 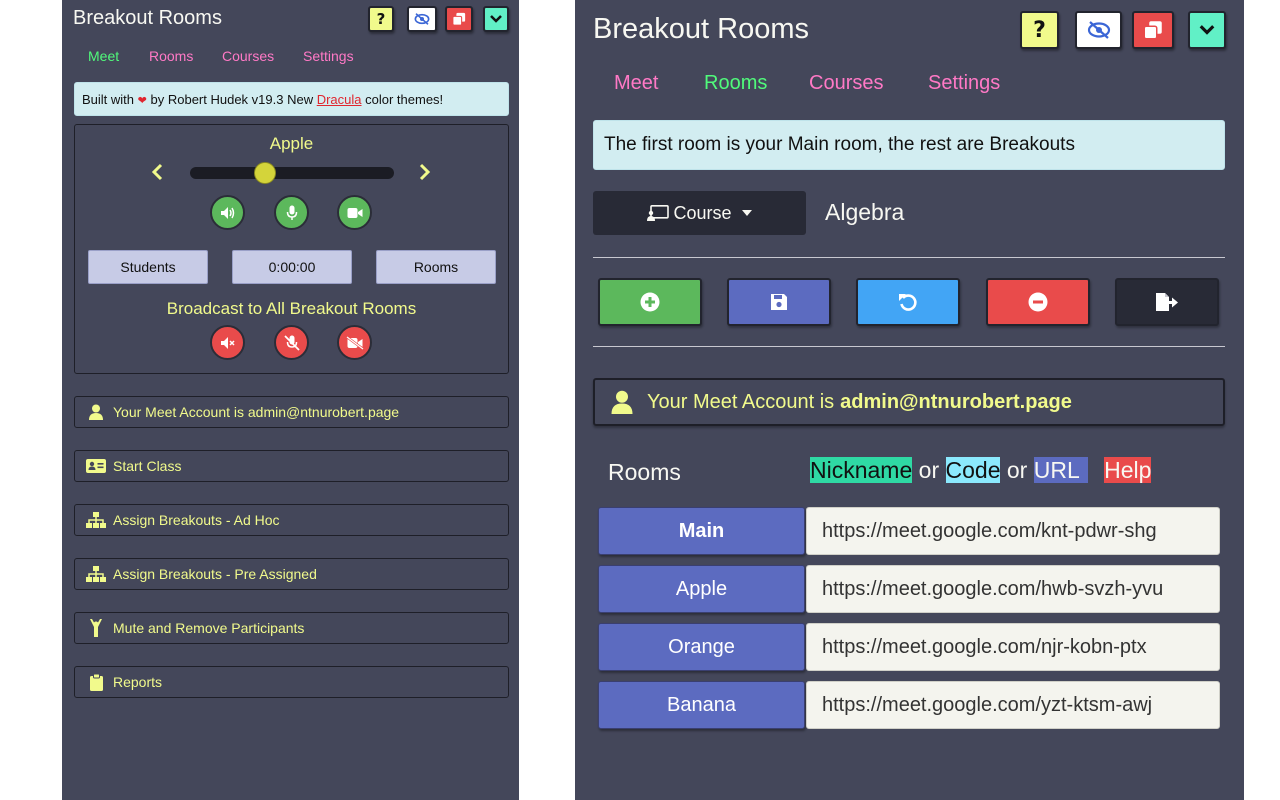 What do you see at coordinates (138, 682) in the screenshot?
I see `menu-item-label: Reports` at bounding box center [138, 682].